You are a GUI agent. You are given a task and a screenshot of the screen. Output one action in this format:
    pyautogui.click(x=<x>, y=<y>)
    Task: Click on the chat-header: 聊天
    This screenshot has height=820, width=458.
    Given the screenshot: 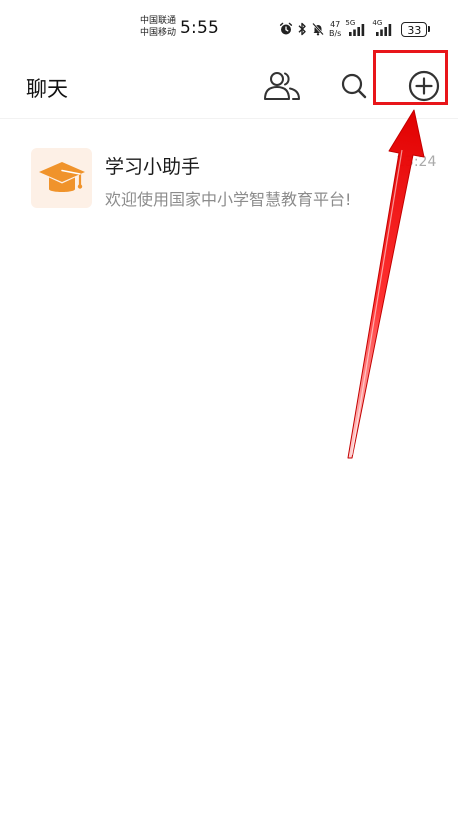 What is the action you would take?
    pyautogui.click(x=229, y=87)
    